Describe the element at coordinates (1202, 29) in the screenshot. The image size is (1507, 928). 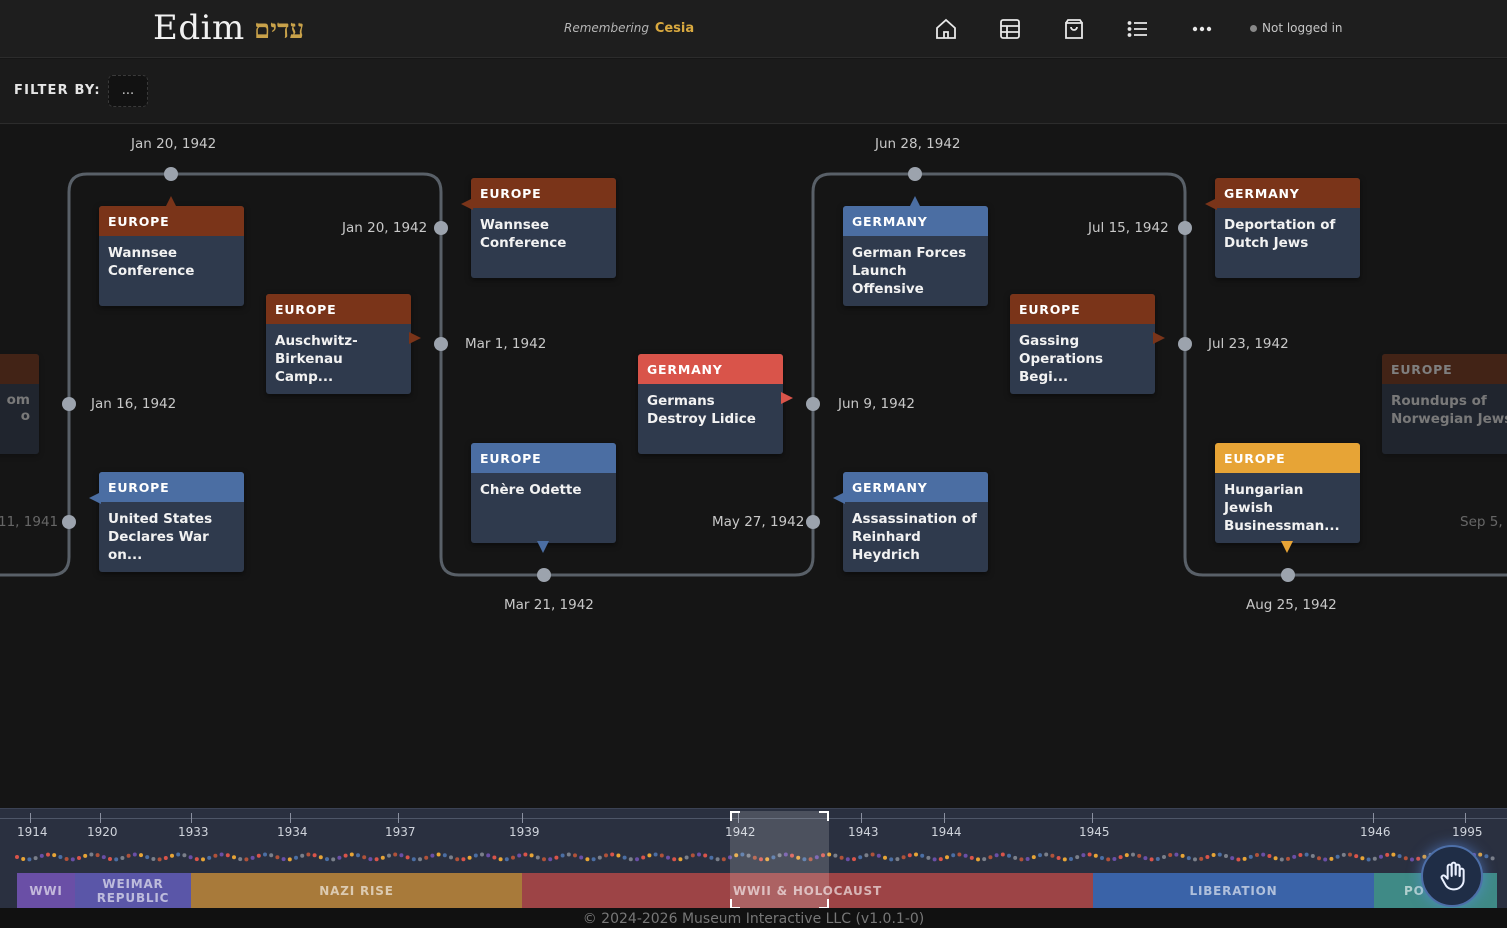
I see `more-icon` at that location.